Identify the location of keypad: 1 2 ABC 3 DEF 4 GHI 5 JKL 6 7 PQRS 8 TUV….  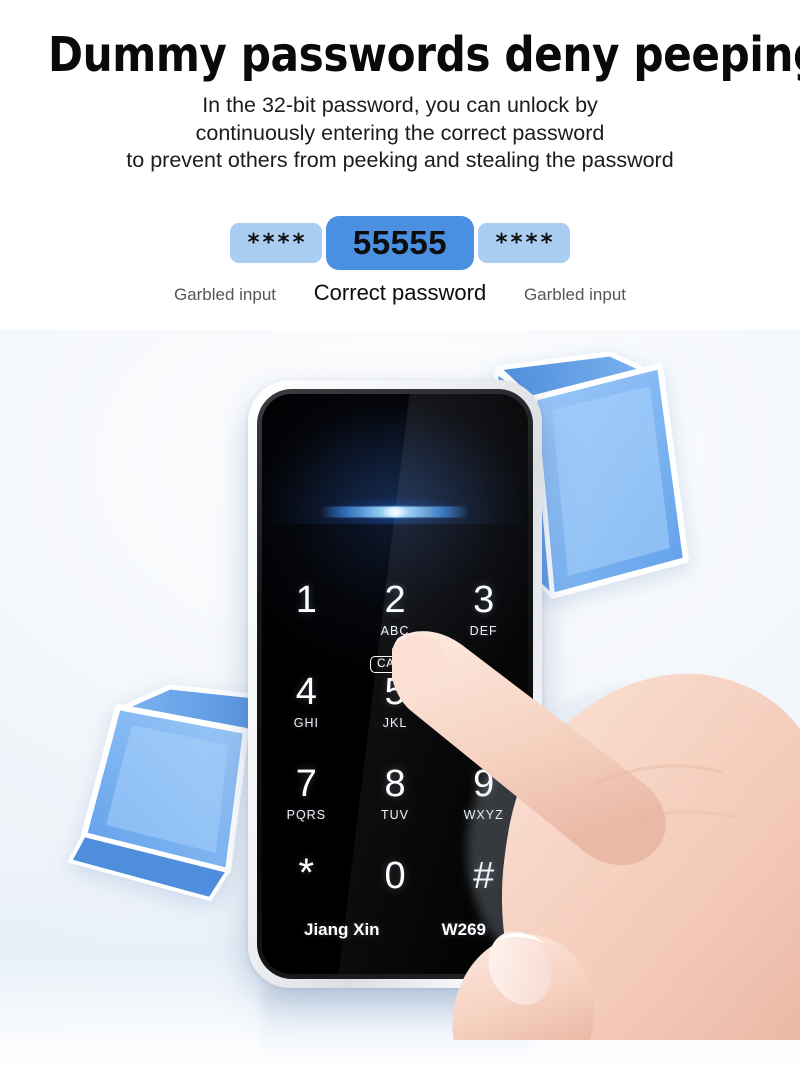
(395, 754).